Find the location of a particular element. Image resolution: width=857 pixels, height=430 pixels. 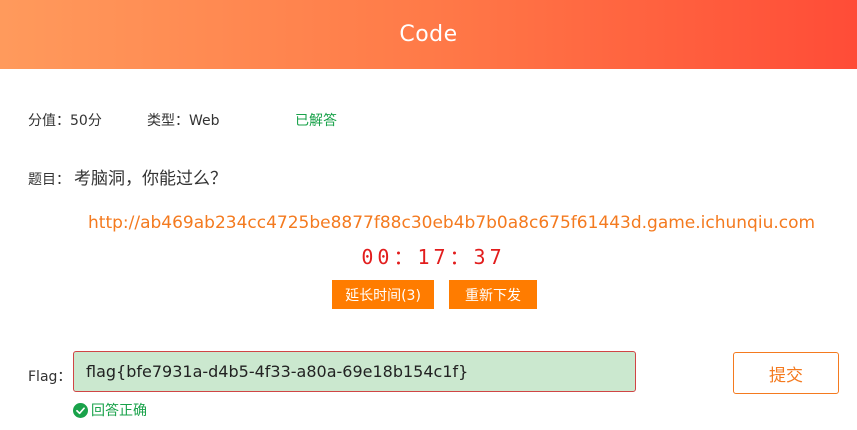

status-badge: 已解答 is located at coordinates (316, 121).